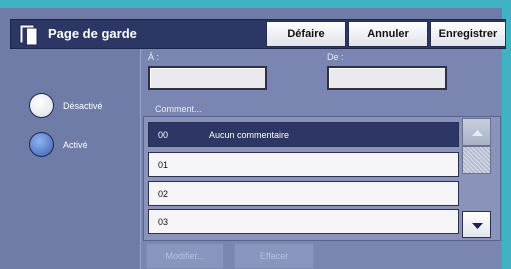  I want to click on list-item: 00 Aucun commentaire, so click(303, 134).